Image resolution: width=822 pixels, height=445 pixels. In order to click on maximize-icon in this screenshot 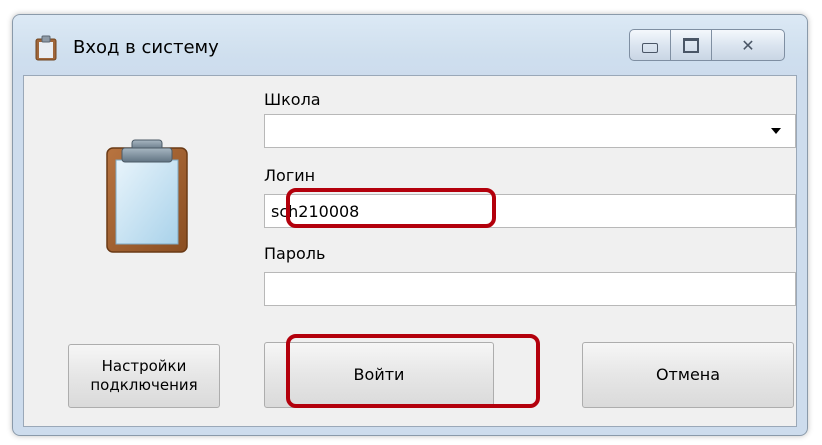, I will do `click(691, 45)`.